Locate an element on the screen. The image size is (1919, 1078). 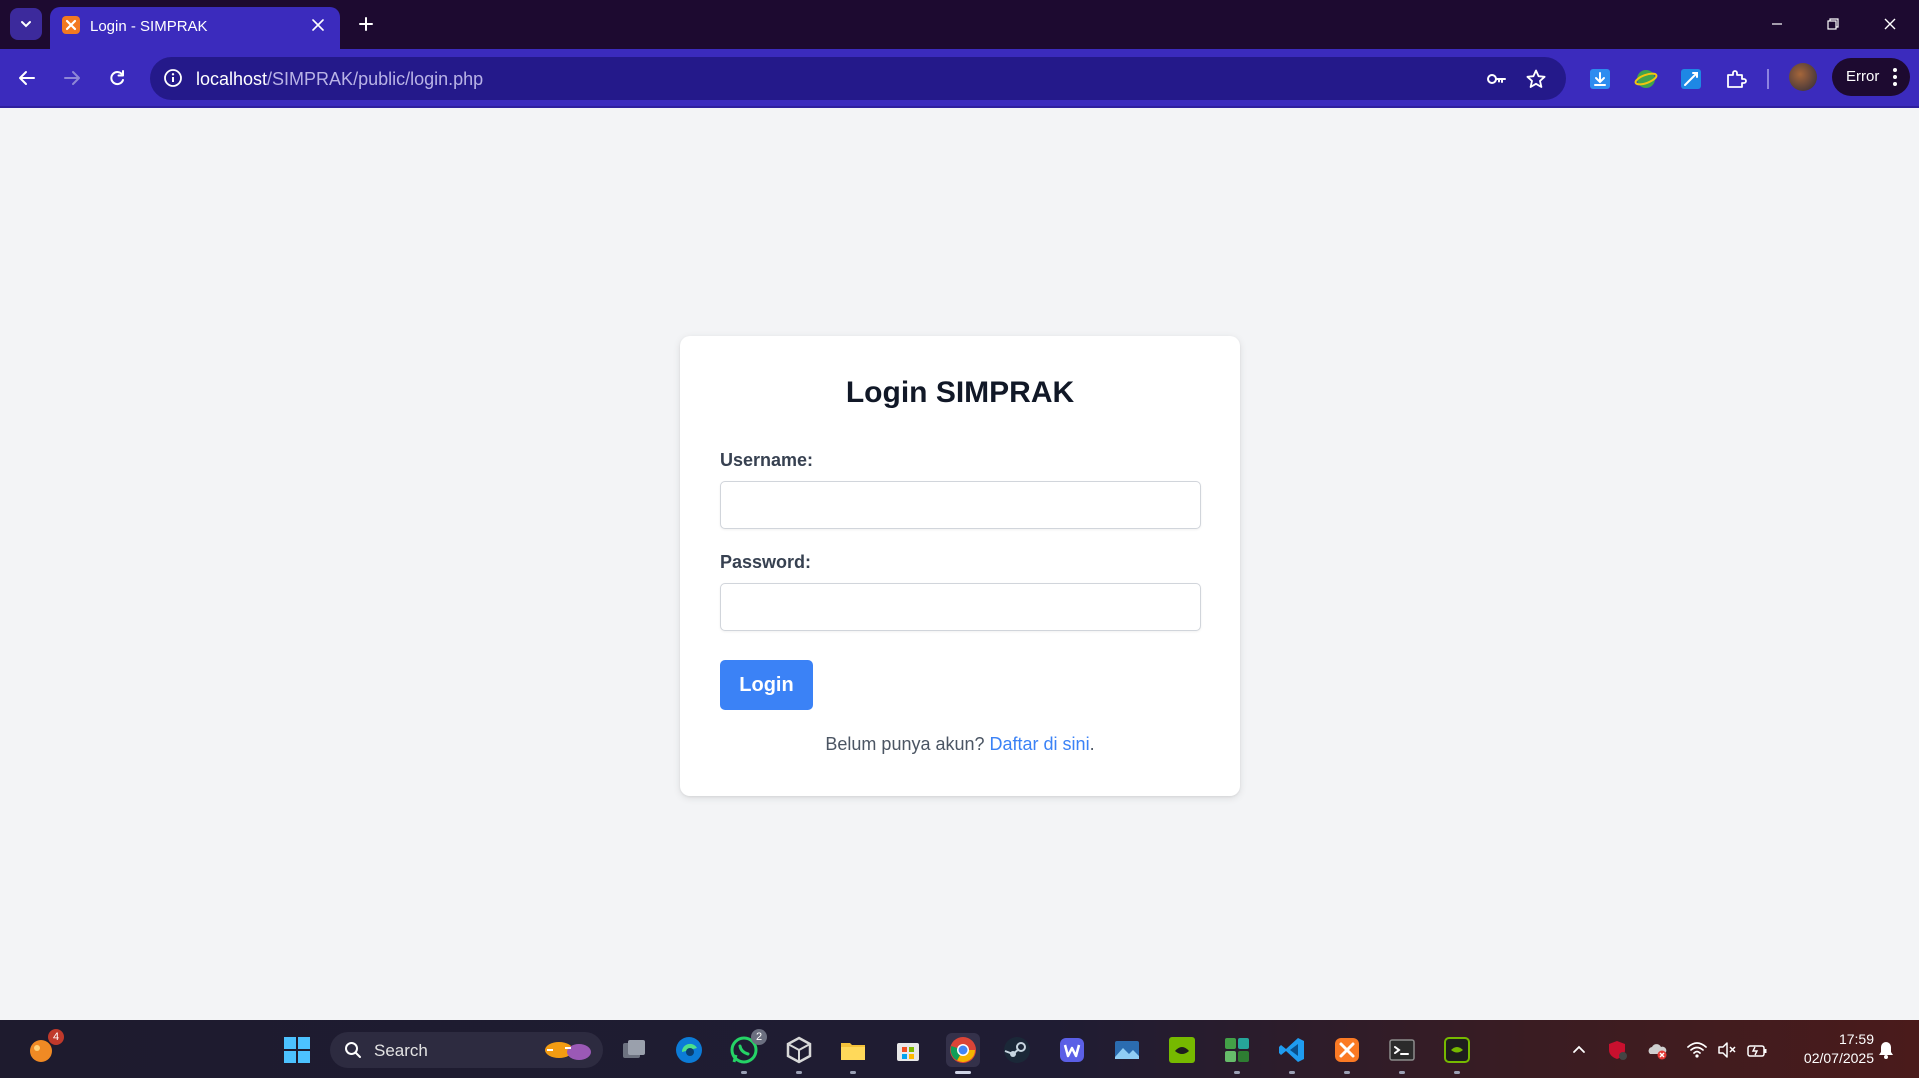
browser-error-button: Error is located at coordinates (1871, 77).